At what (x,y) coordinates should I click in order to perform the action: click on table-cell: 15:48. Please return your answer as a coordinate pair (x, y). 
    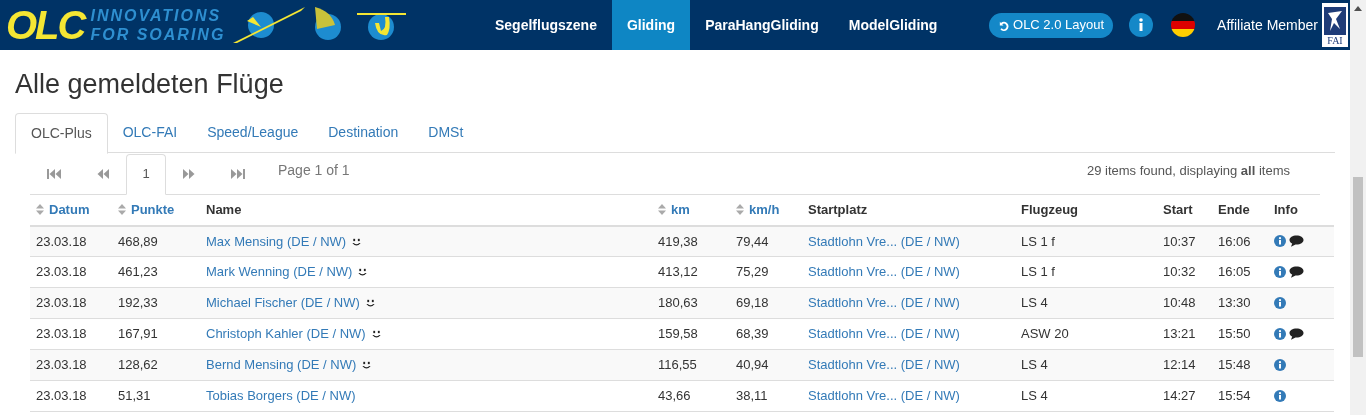
    Looking at the image, I should click on (1234, 365).